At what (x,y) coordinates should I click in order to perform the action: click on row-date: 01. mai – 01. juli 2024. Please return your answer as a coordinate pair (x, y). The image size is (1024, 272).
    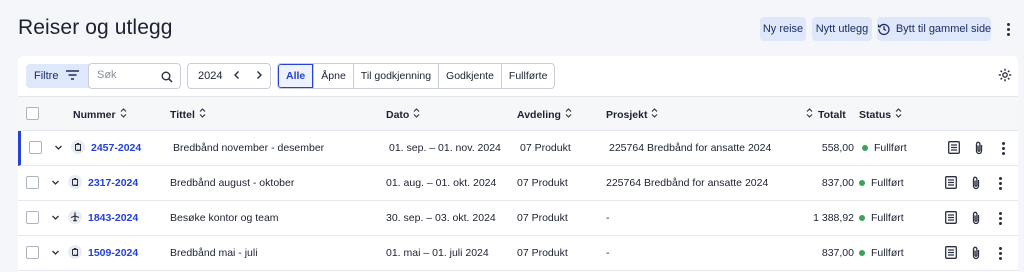
    Looking at the image, I should click on (437, 253).